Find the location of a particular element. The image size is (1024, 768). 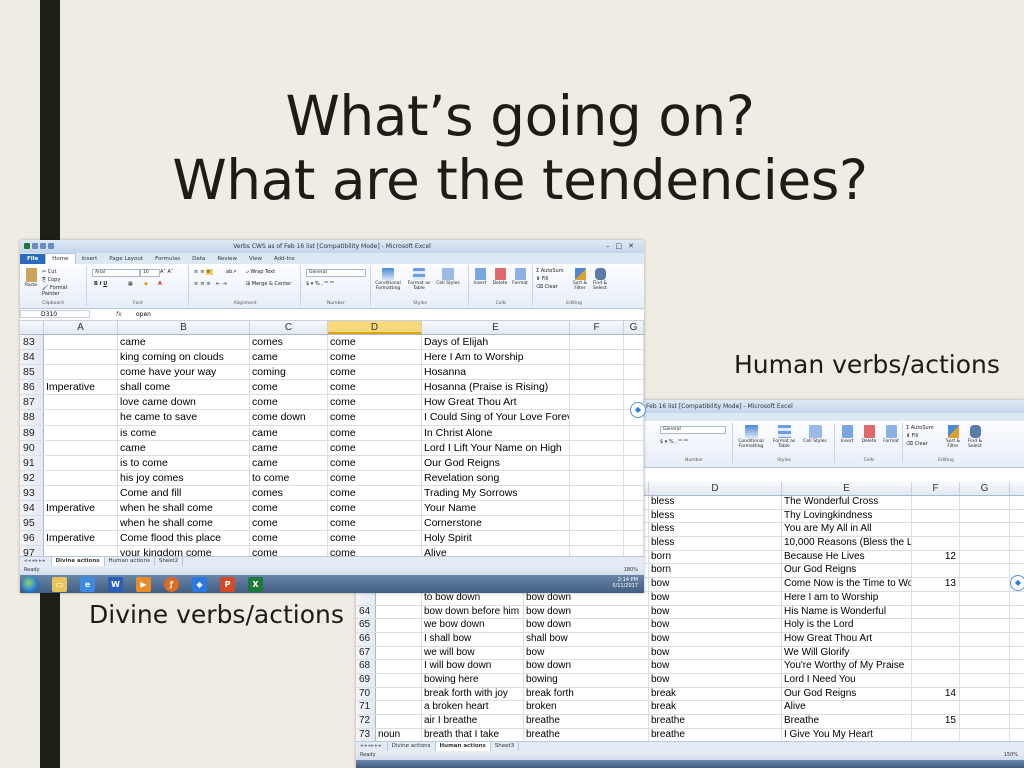

cell: shall bow is located at coordinates (586, 639).